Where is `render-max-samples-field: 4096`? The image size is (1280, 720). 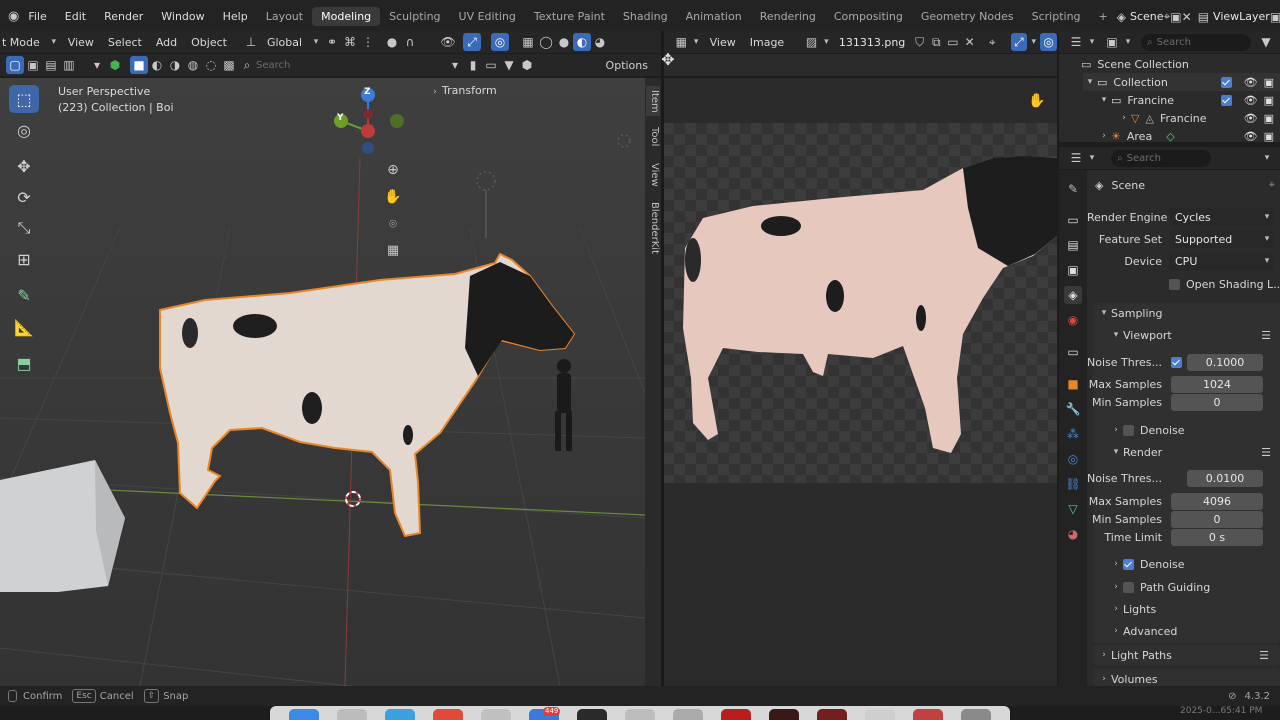 render-max-samples-field: 4096 is located at coordinates (1217, 501).